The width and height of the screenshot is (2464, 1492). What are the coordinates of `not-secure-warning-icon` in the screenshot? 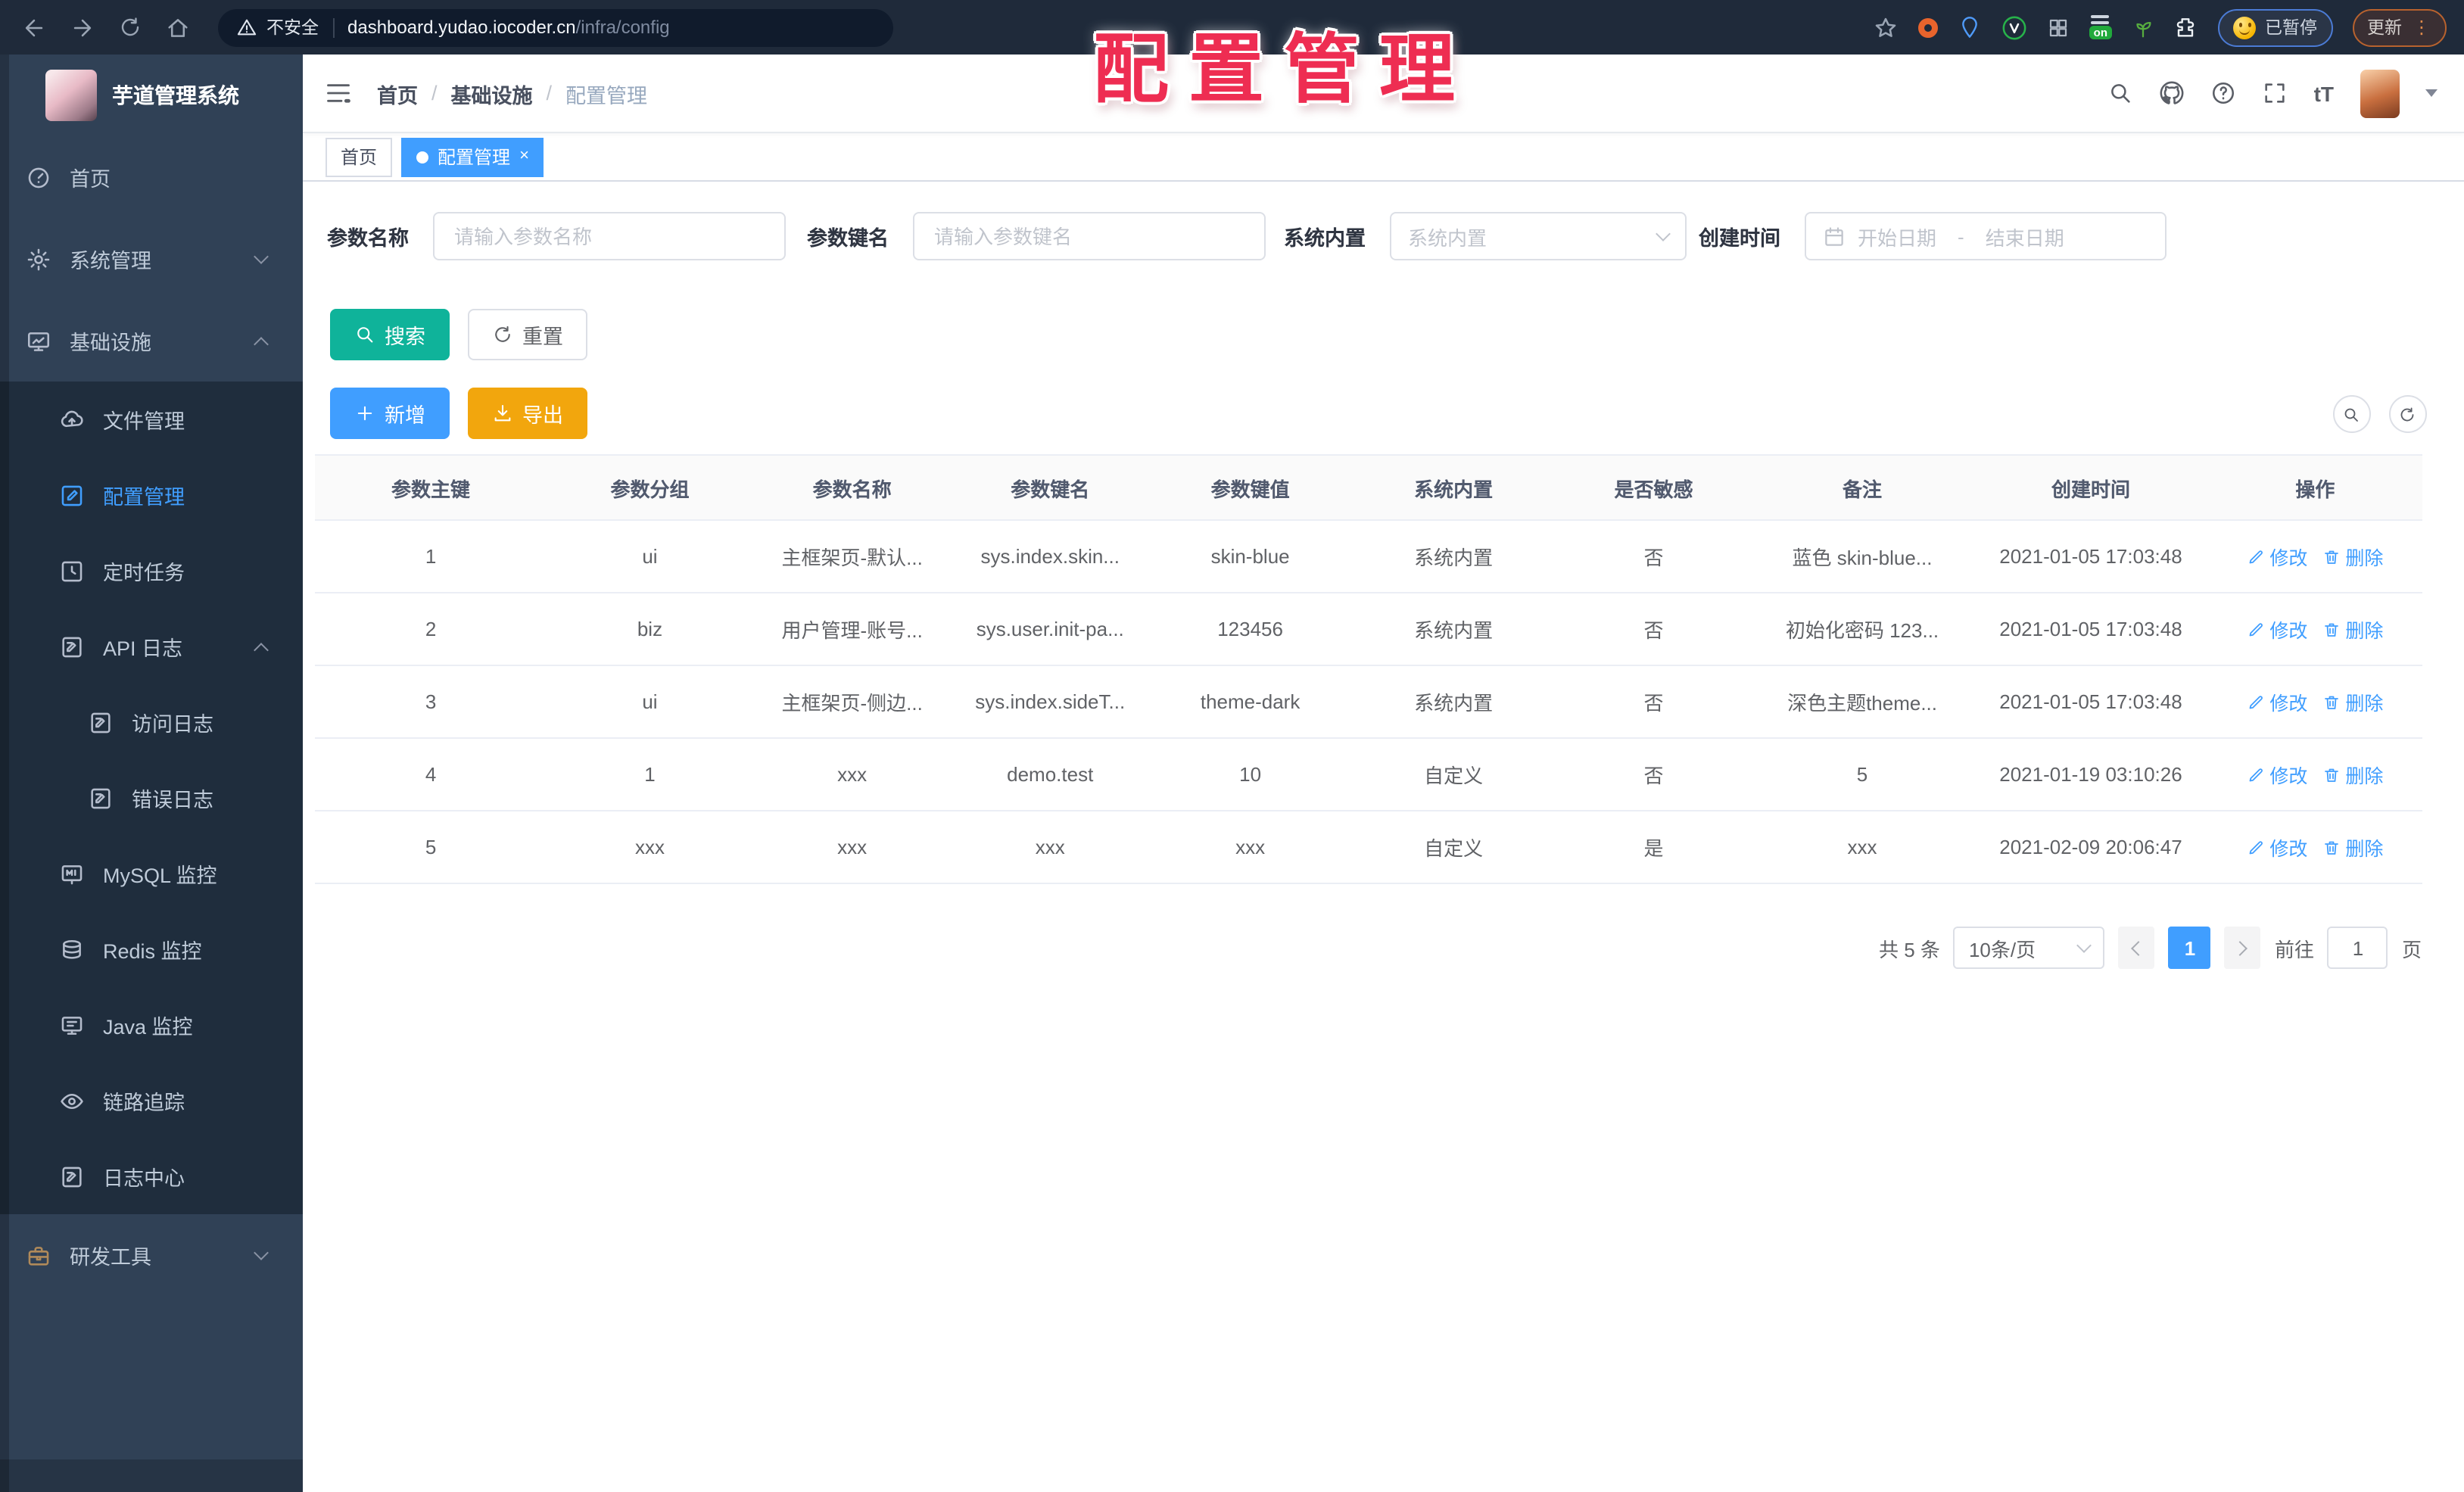 It's located at (246, 27).